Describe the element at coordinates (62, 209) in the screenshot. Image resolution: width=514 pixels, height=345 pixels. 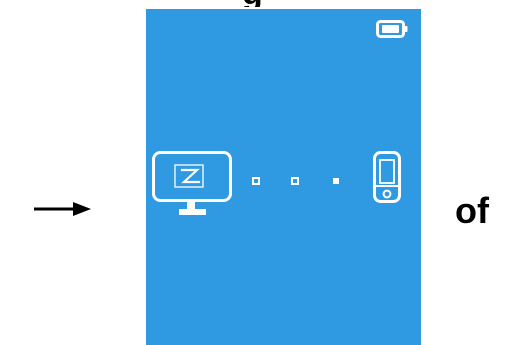
I see `right-arrow-icon` at that location.